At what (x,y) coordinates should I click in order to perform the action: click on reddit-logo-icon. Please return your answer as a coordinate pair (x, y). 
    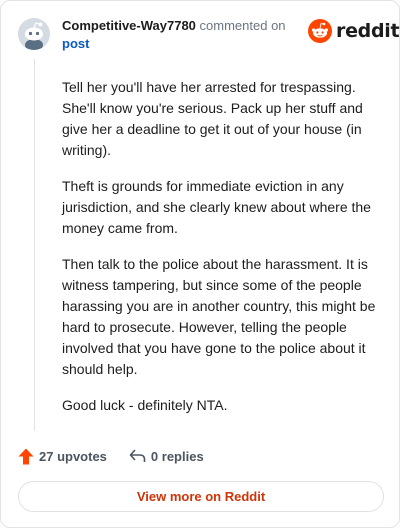
    Looking at the image, I should click on (320, 31).